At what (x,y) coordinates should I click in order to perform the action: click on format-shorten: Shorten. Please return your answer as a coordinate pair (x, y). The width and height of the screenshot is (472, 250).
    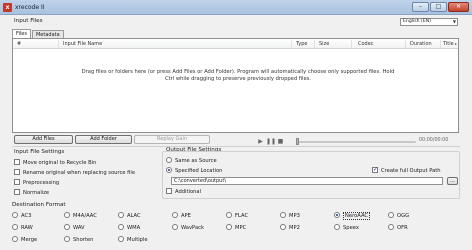
    Looking at the image, I should click on (78, 239).